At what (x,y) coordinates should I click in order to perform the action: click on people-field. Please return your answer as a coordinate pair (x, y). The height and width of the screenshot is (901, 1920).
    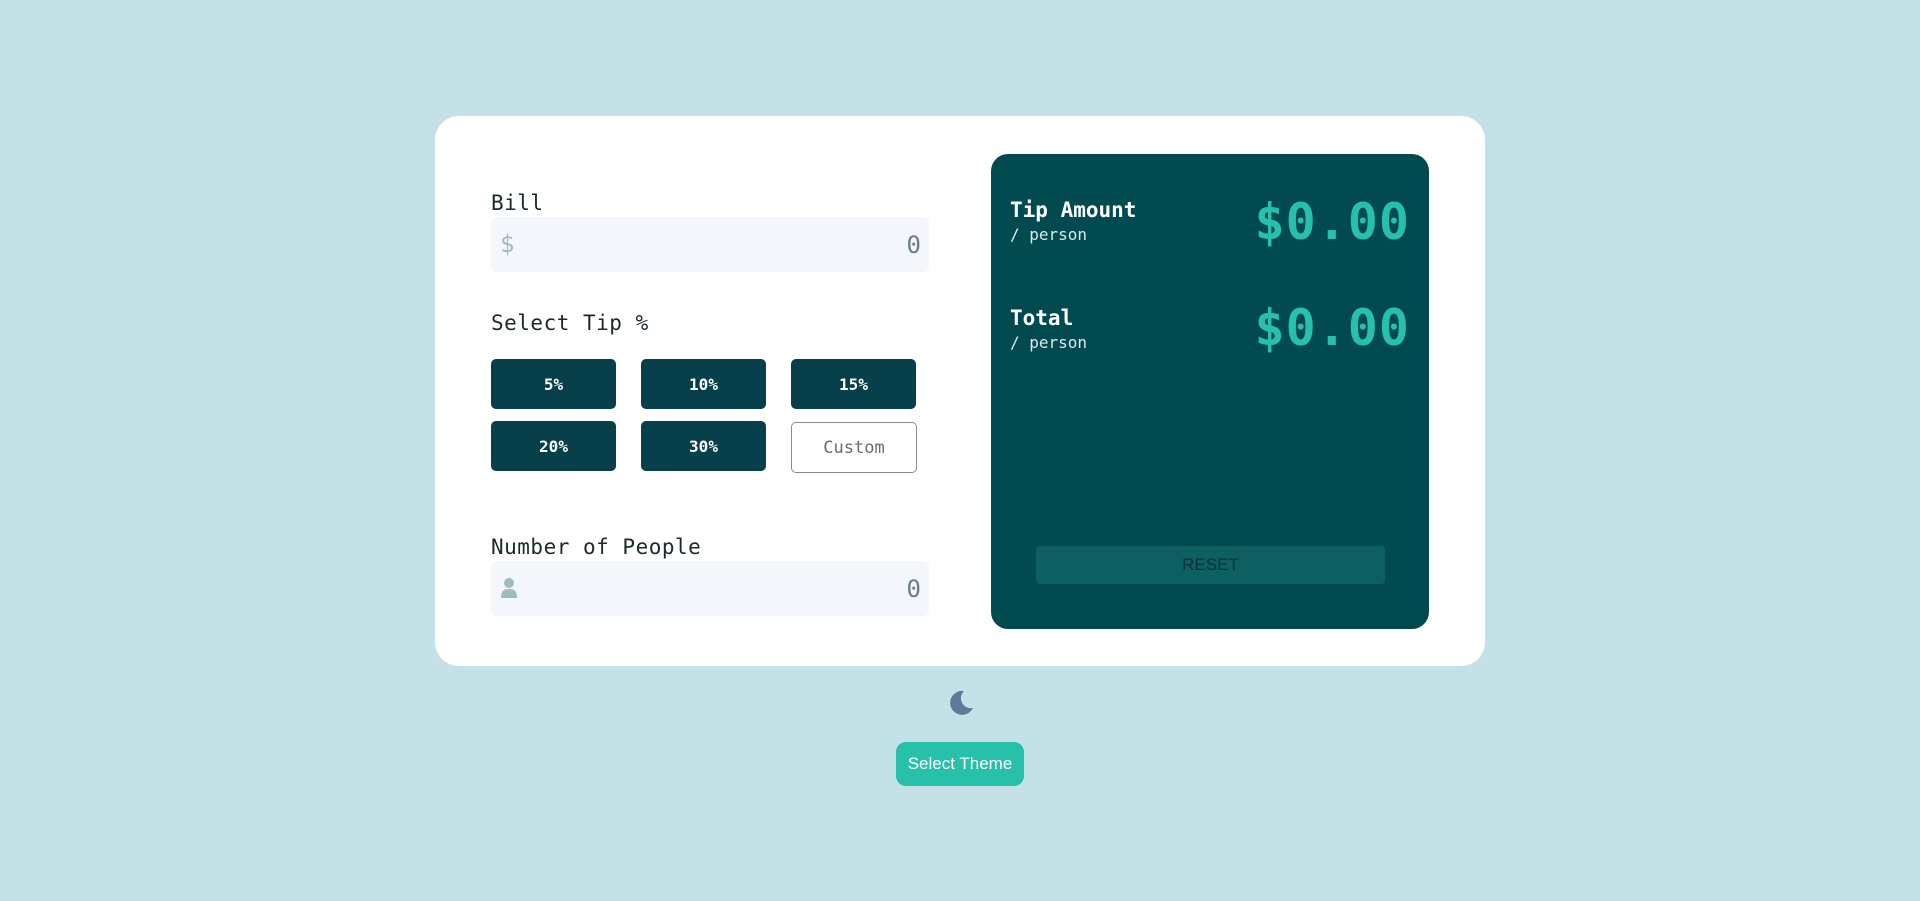
    Looking at the image, I should click on (710, 588).